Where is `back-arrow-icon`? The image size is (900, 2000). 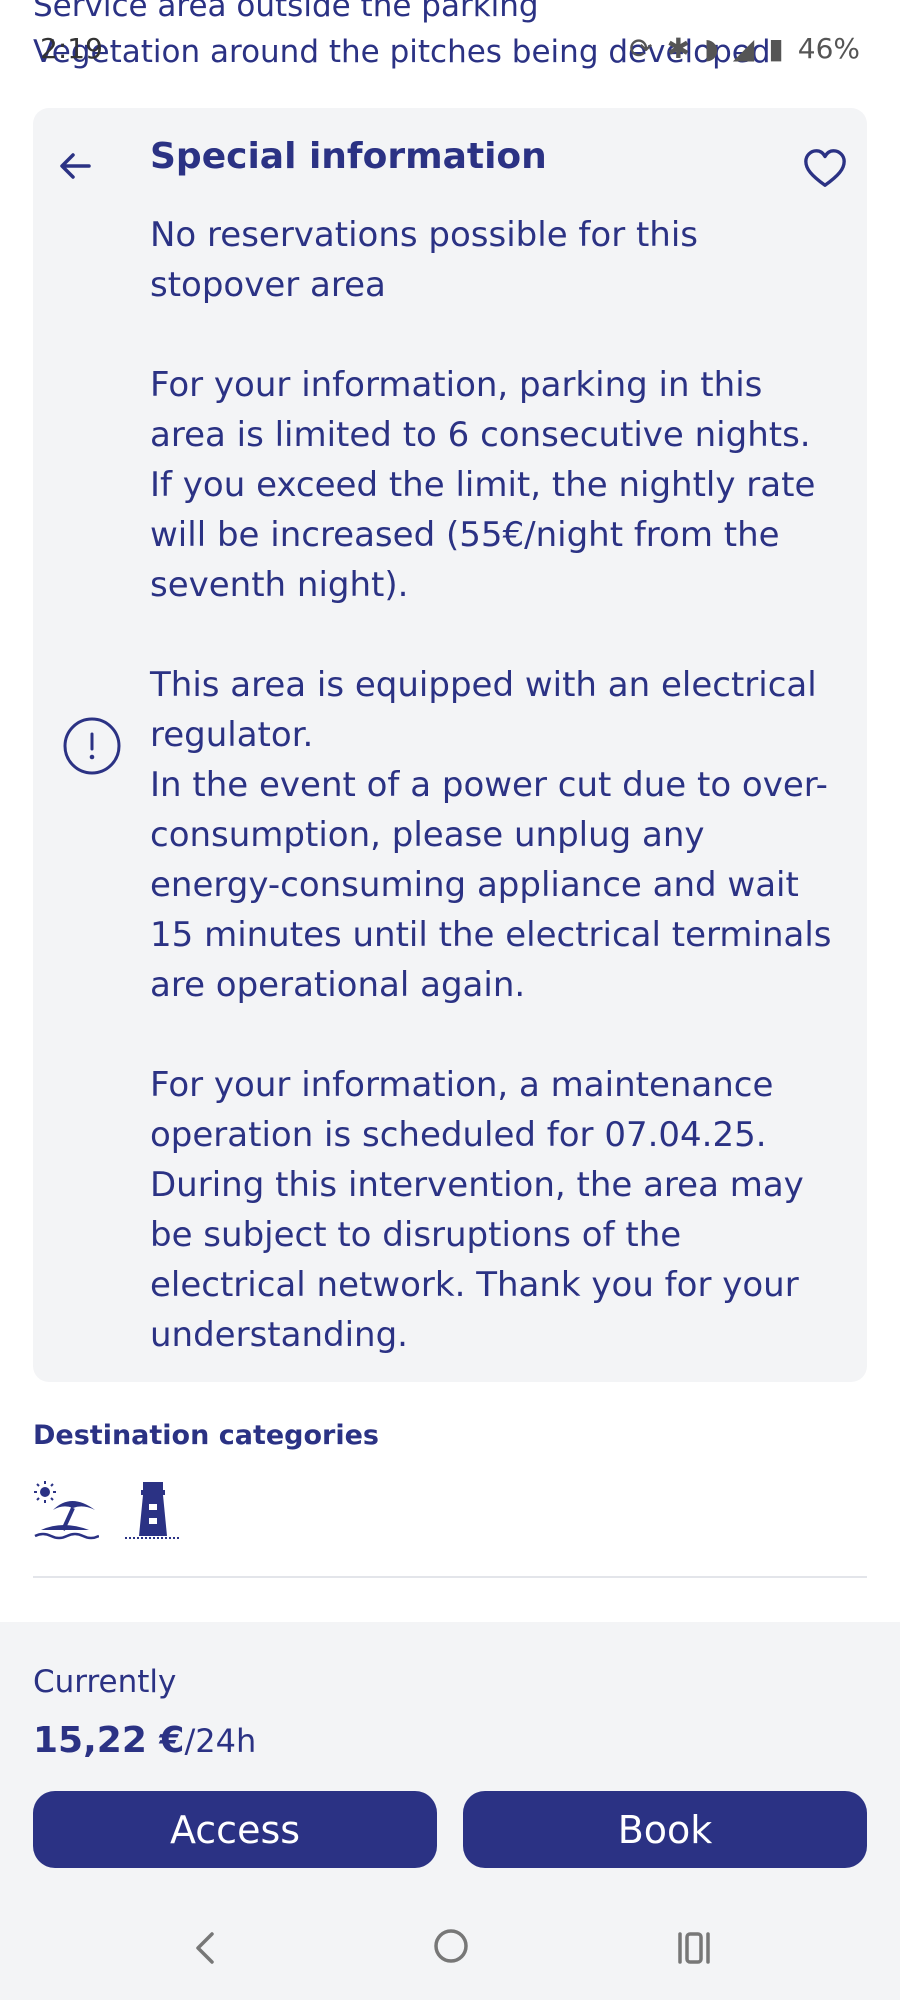 back-arrow-icon is located at coordinates (75, 166).